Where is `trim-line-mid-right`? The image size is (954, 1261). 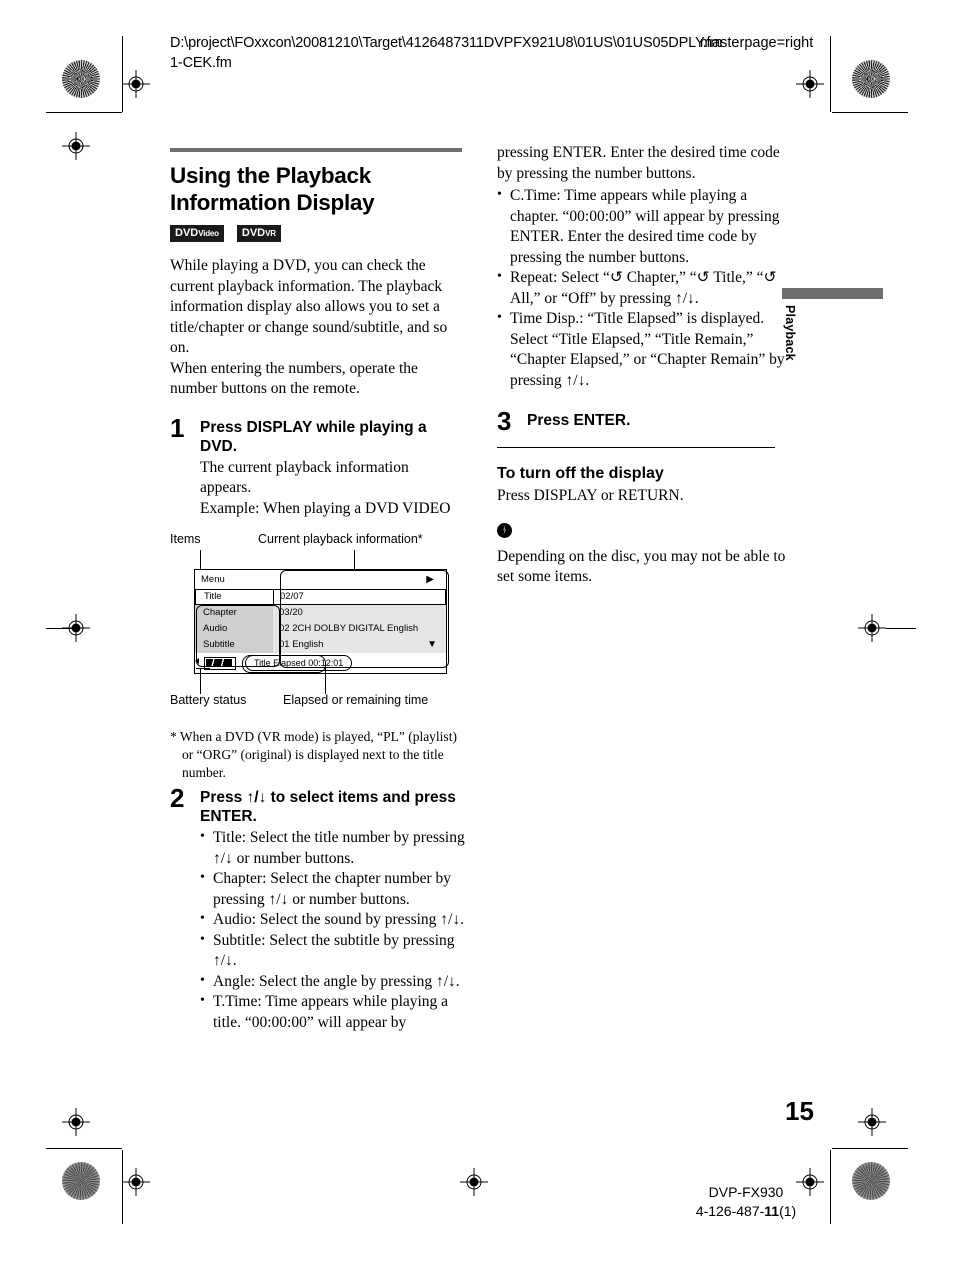
trim-line-mid-right is located at coordinates (901, 628).